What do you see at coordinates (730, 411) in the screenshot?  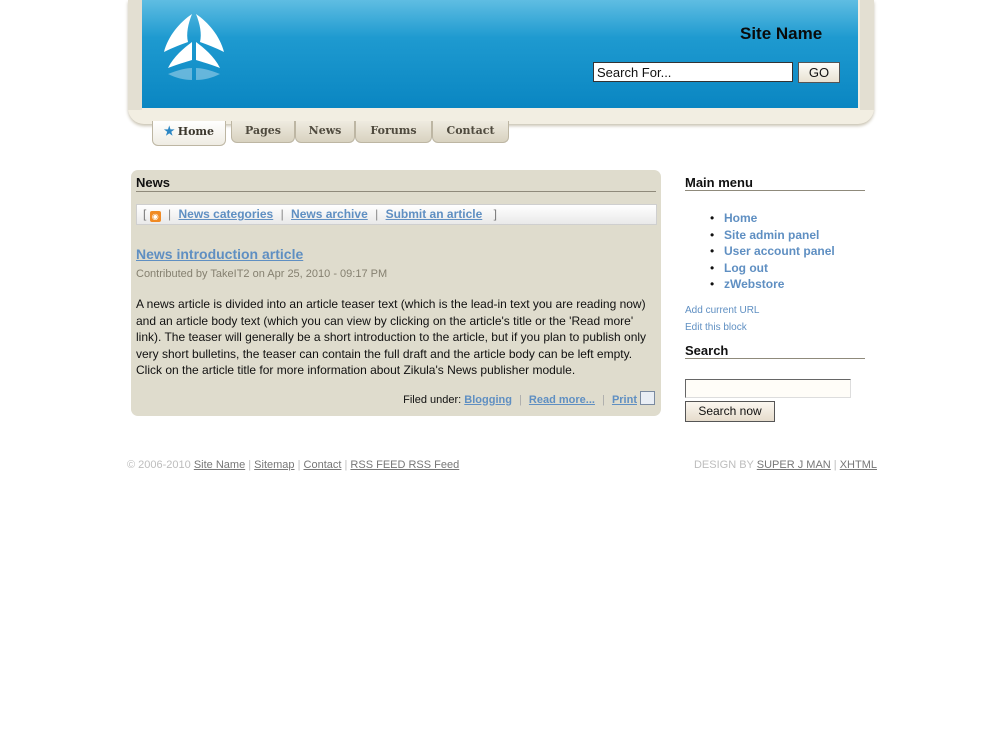 I see `search-now-button: Search now` at bounding box center [730, 411].